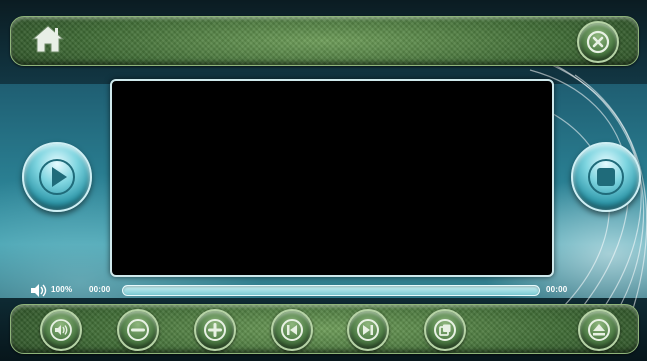  I want to click on close-button, so click(598, 42).